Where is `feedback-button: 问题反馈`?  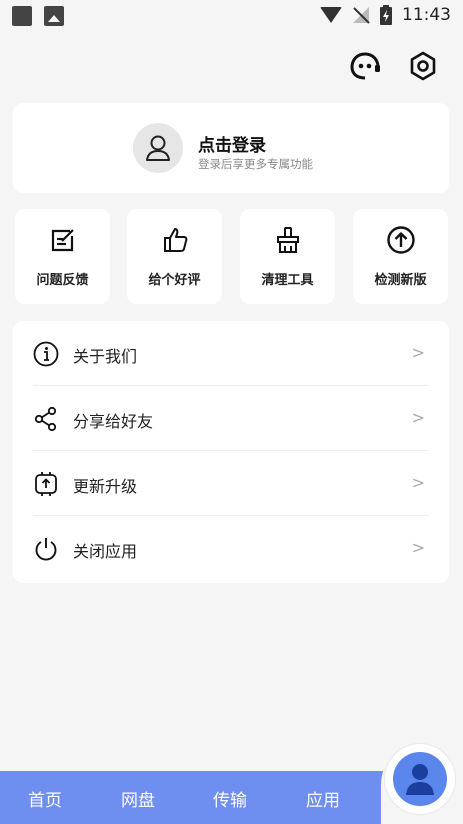 feedback-button: 问题反馈 is located at coordinates (62, 256).